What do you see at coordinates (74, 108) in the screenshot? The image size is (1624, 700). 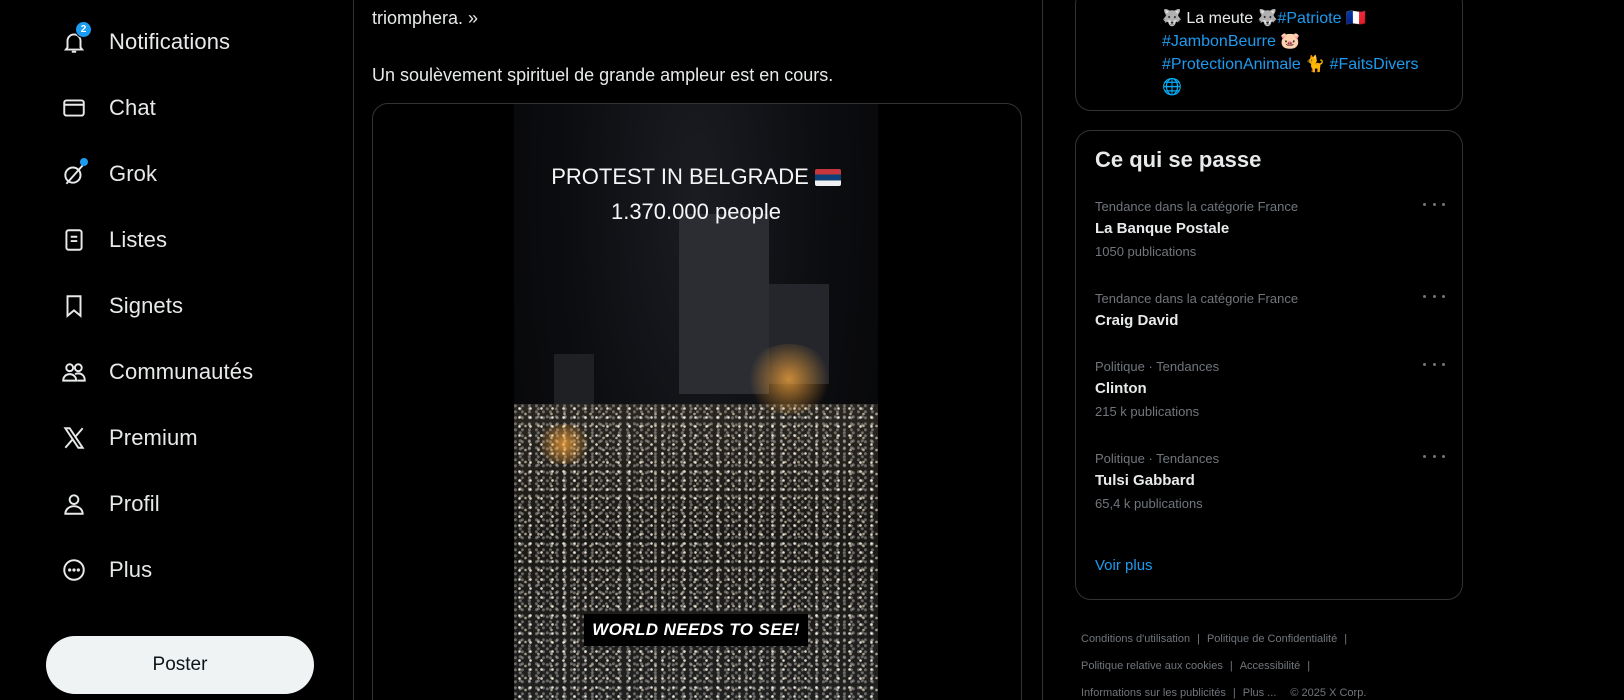 I see `envelope-icon` at bounding box center [74, 108].